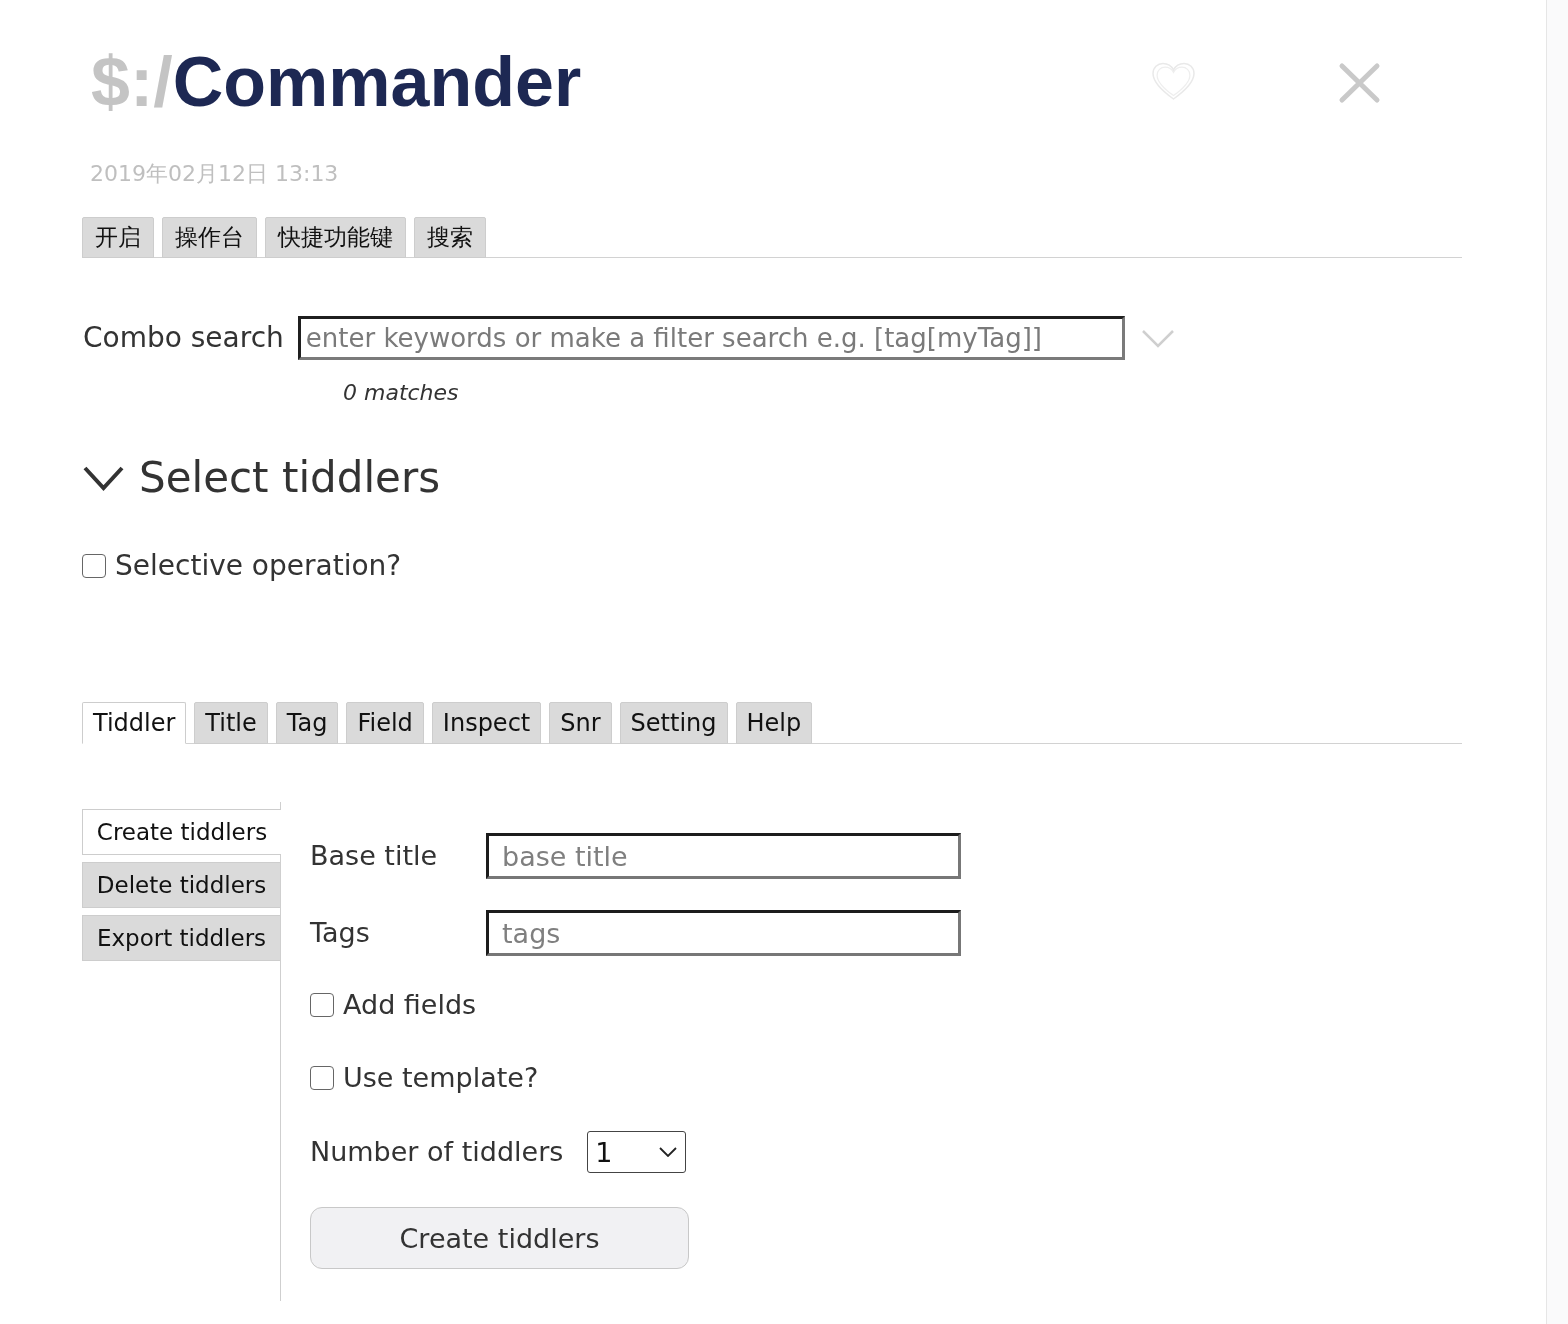  I want to click on tab: Tiddler, so click(134, 723).